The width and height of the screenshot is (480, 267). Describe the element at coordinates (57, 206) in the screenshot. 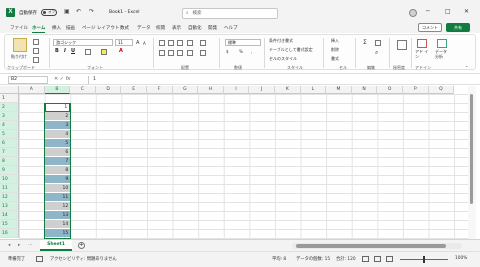

I see `cell-b13: 12` at that location.